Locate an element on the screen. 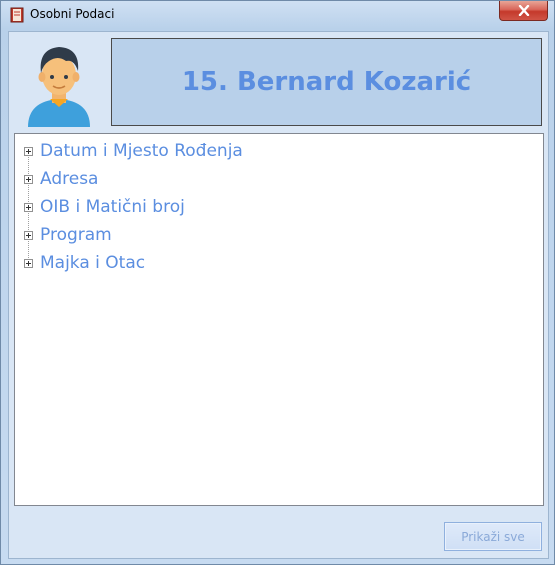  book-icon is located at coordinates (17, 15).